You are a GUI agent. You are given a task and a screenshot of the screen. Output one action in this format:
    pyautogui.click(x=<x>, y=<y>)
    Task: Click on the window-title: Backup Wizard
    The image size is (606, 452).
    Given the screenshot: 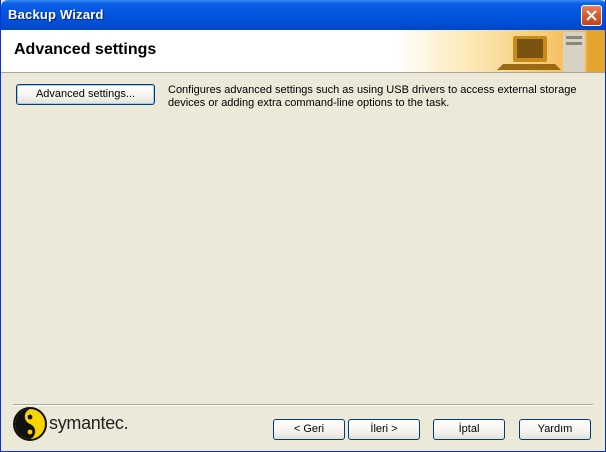 What is the action you would take?
    pyautogui.click(x=56, y=14)
    